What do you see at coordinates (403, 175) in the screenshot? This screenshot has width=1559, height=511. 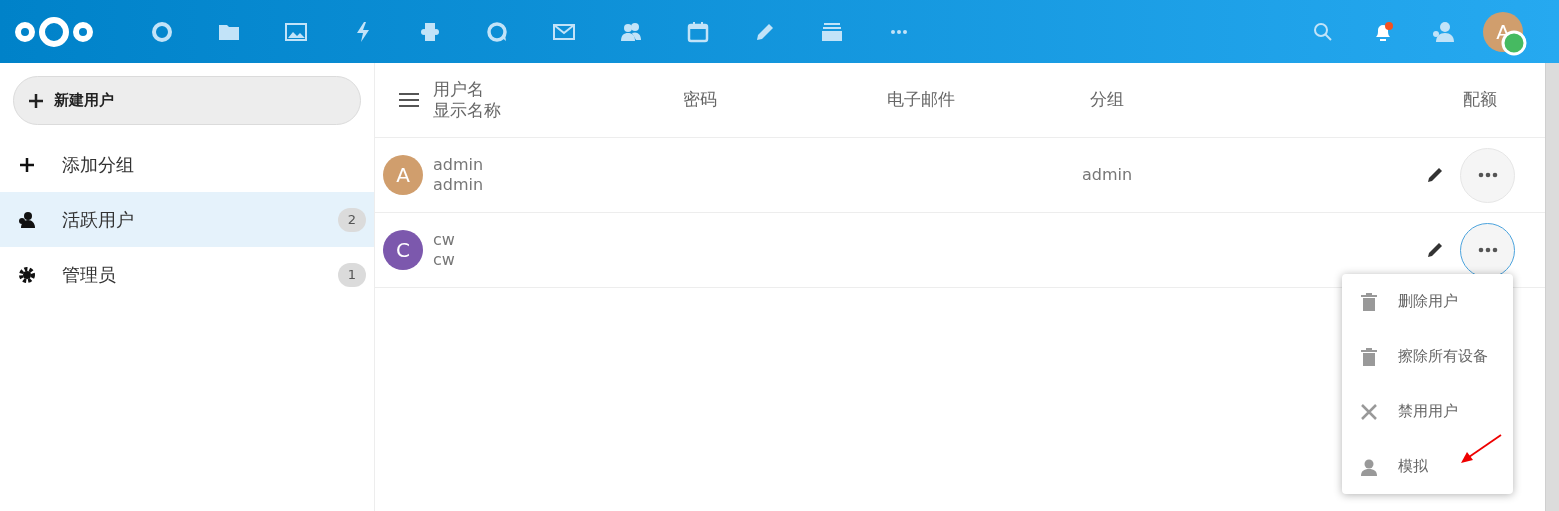 I see `user-avatar: A` at bounding box center [403, 175].